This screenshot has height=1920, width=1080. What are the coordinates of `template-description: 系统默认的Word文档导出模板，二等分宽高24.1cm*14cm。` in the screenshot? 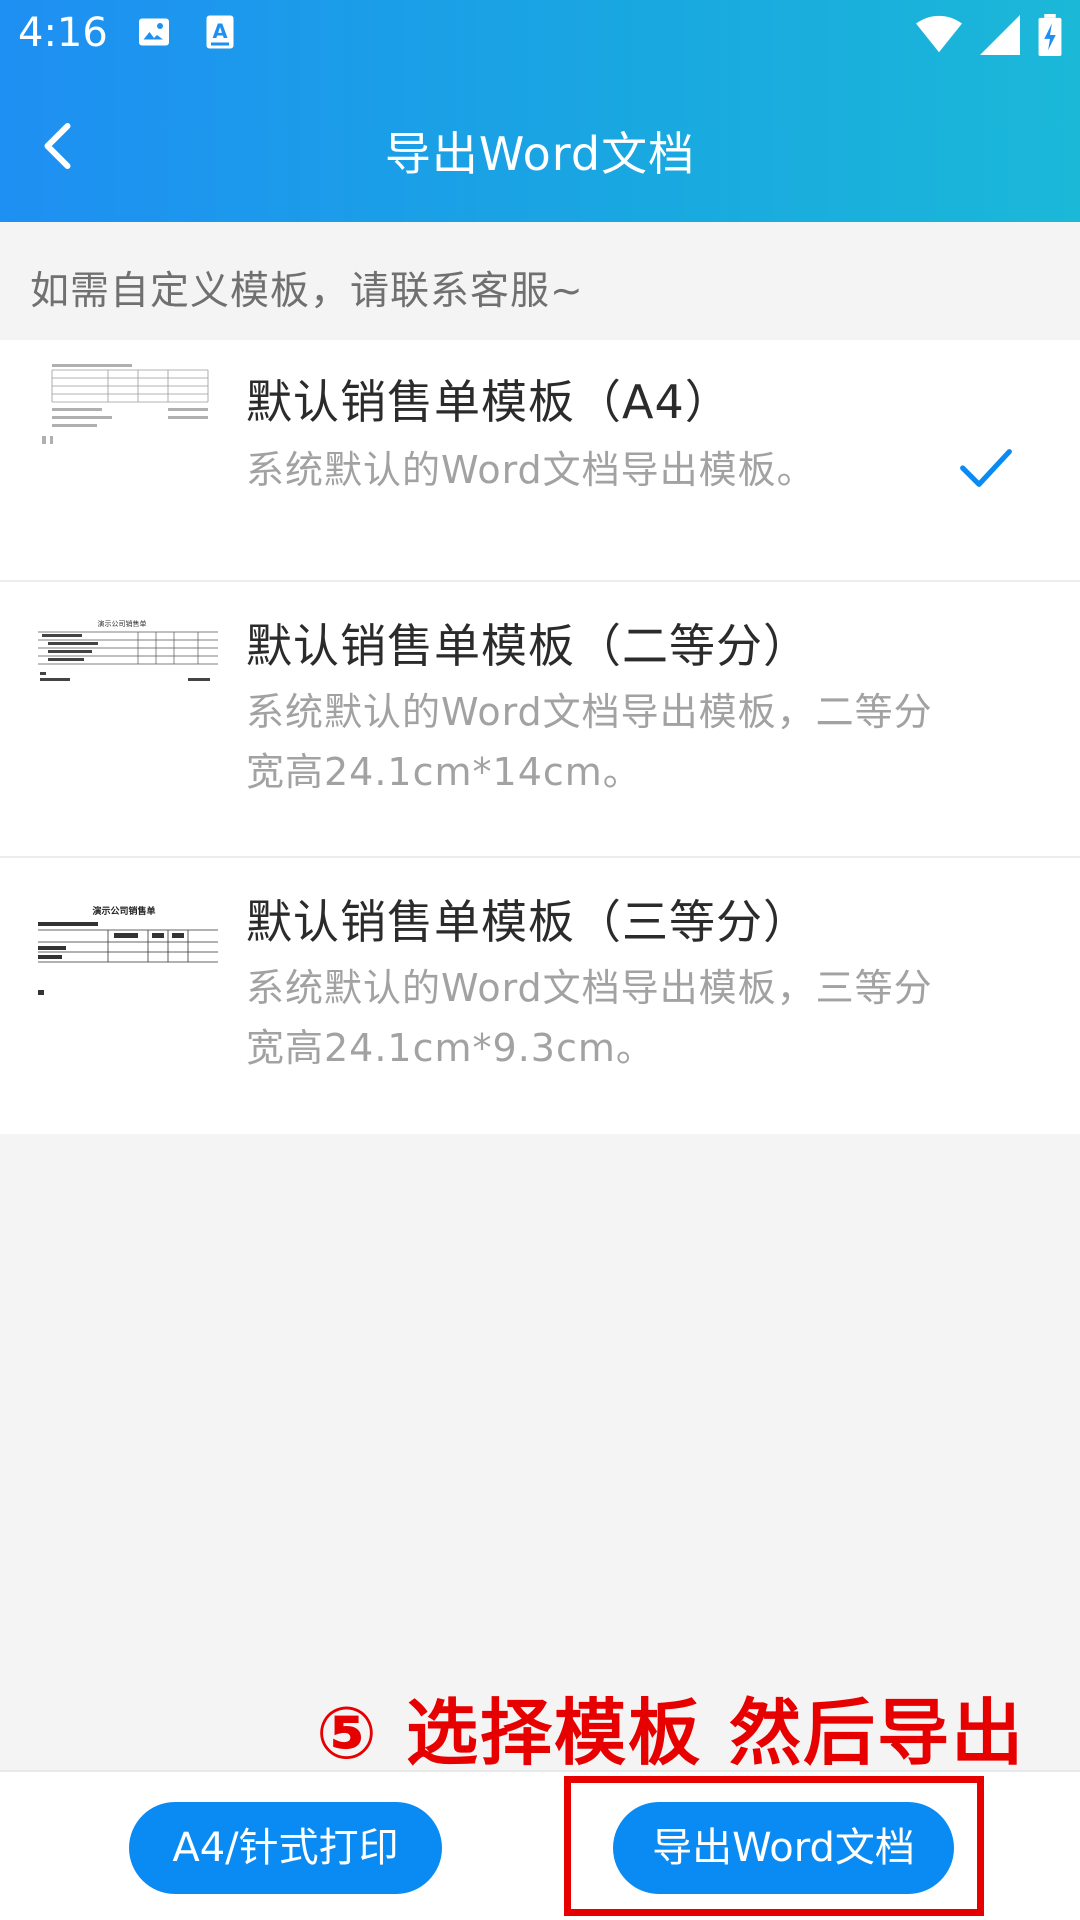 It's located at (589, 742).